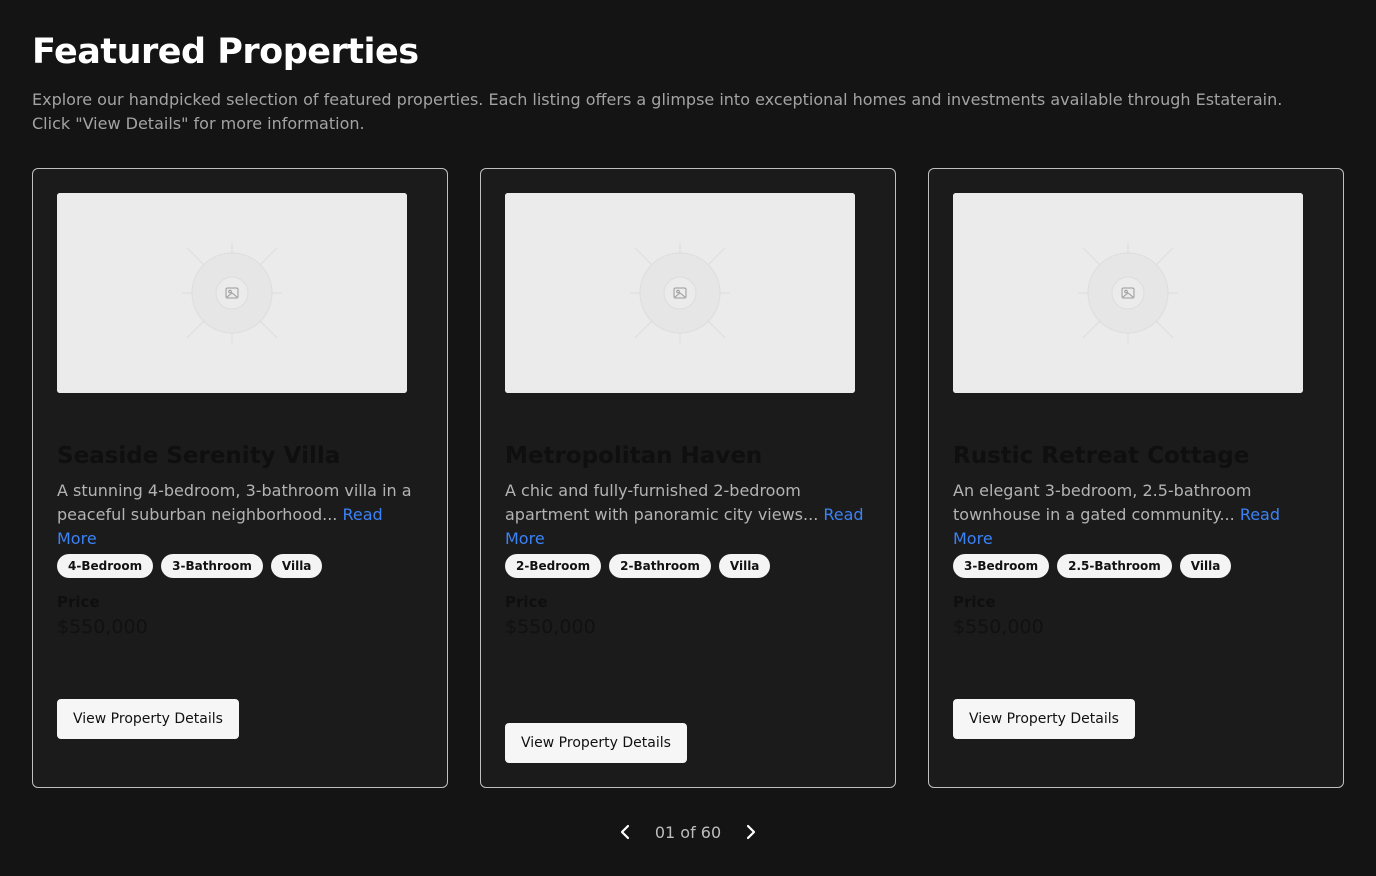 The width and height of the screenshot is (1376, 876). What do you see at coordinates (1114, 566) in the screenshot?
I see `tag-bathrooms: 2.5-Bathroom` at bounding box center [1114, 566].